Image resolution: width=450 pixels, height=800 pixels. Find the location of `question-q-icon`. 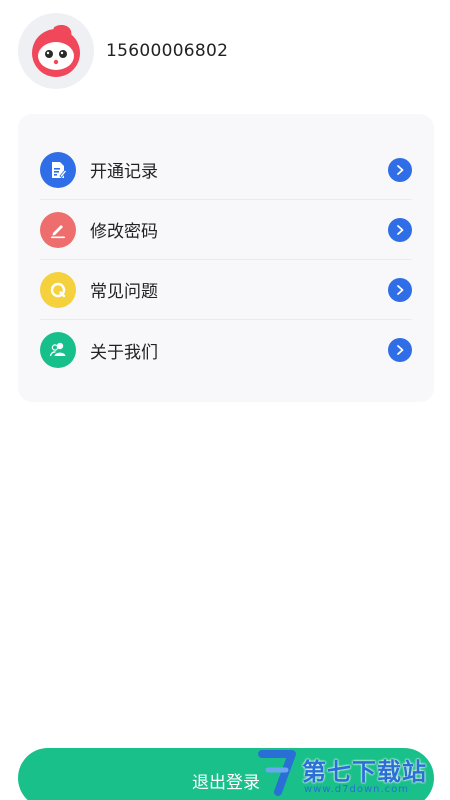

question-q-icon is located at coordinates (58, 289).